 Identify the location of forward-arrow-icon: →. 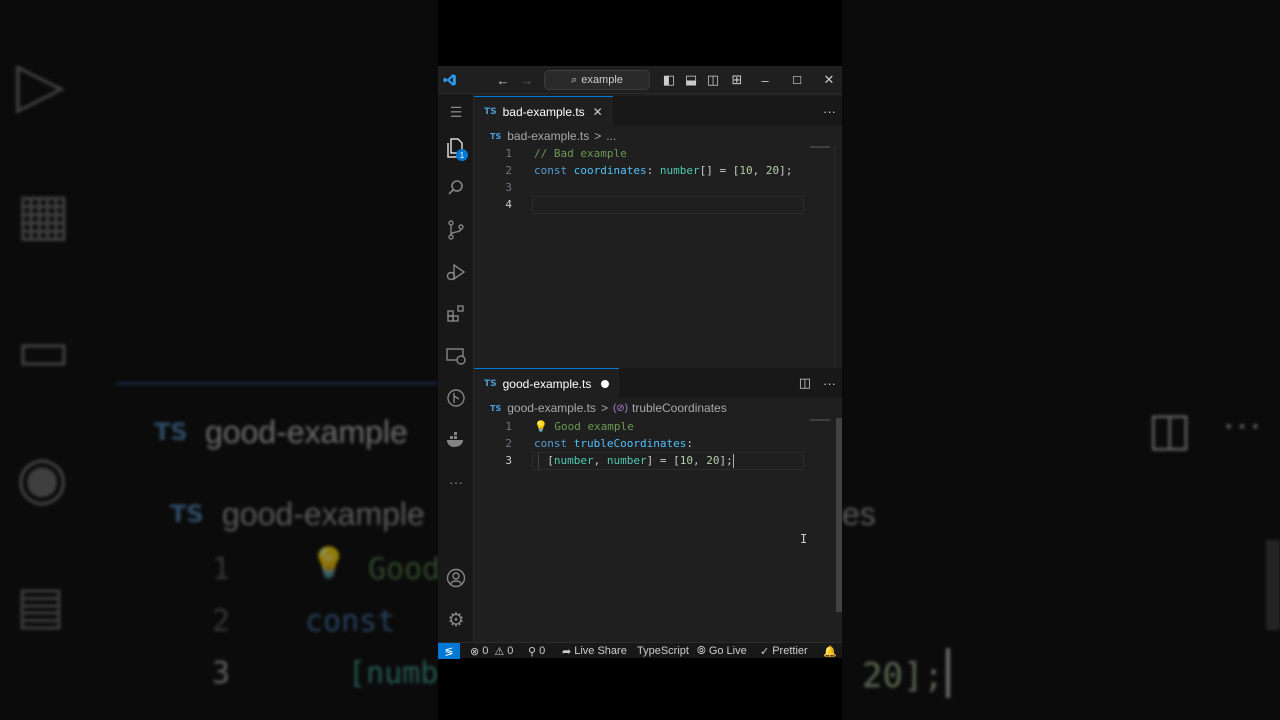
(527, 80).